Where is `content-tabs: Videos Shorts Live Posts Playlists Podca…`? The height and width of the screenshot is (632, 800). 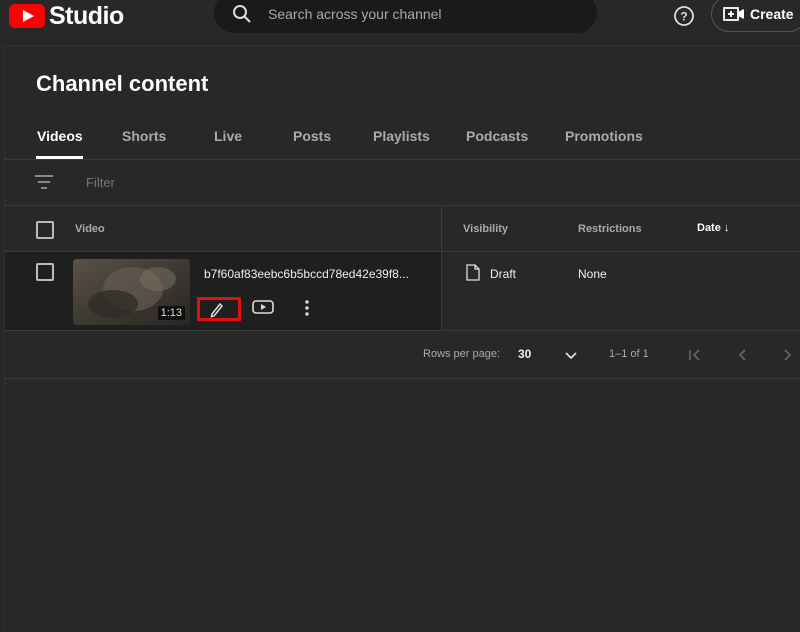 content-tabs: Videos Shorts Live Posts Playlists Podca… is located at coordinates (400, 139).